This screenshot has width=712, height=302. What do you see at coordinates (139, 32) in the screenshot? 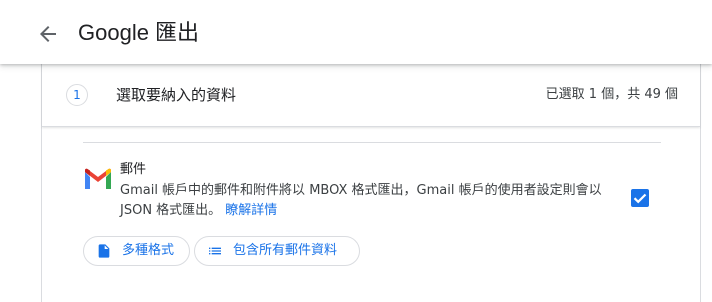
I see `page-title: Google 匯出` at bounding box center [139, 32].